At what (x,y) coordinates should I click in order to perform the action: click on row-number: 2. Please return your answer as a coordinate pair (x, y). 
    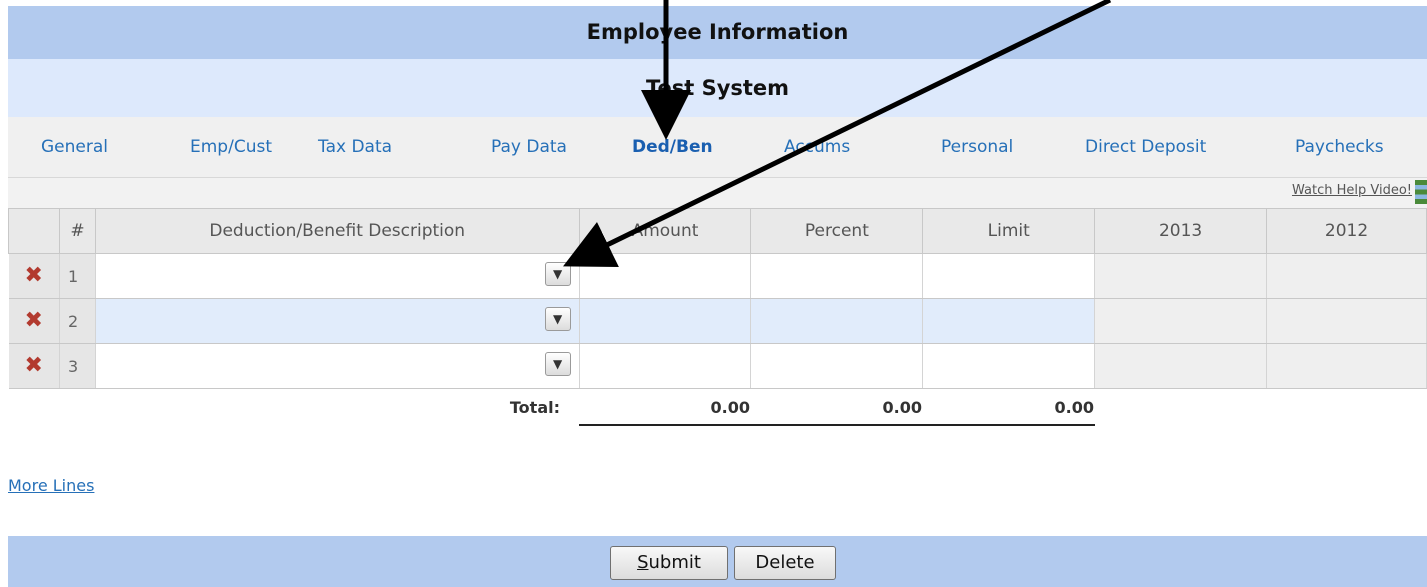
    Looking at the image, I should click on (77, 321).